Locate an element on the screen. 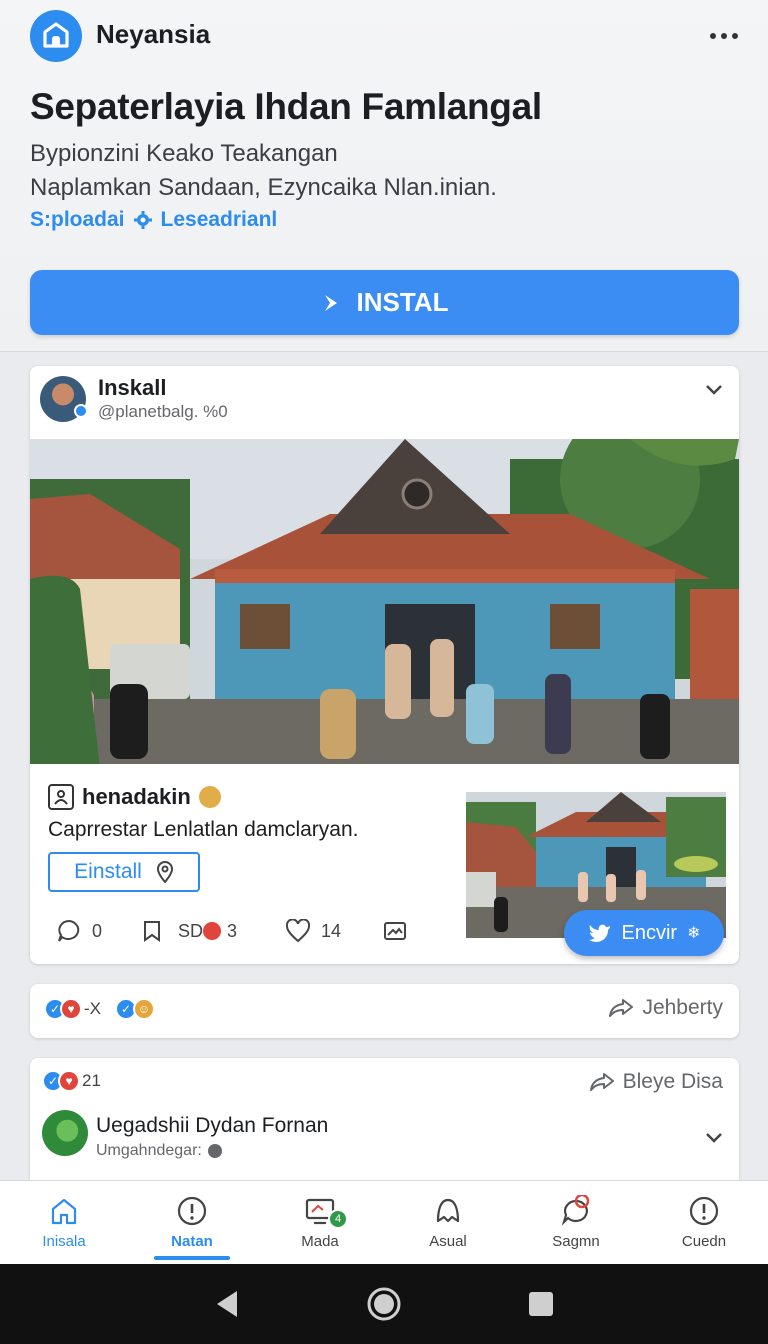 The width and height of the screenshot is (768, 1344). nav-item-sagmn: Sagmn is located at coordinates (576, 1222).